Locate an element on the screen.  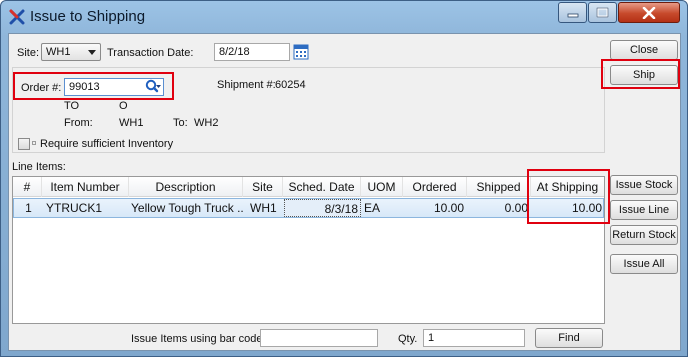
return-stock-button: Return Stock is located at coordinates (644, 235).